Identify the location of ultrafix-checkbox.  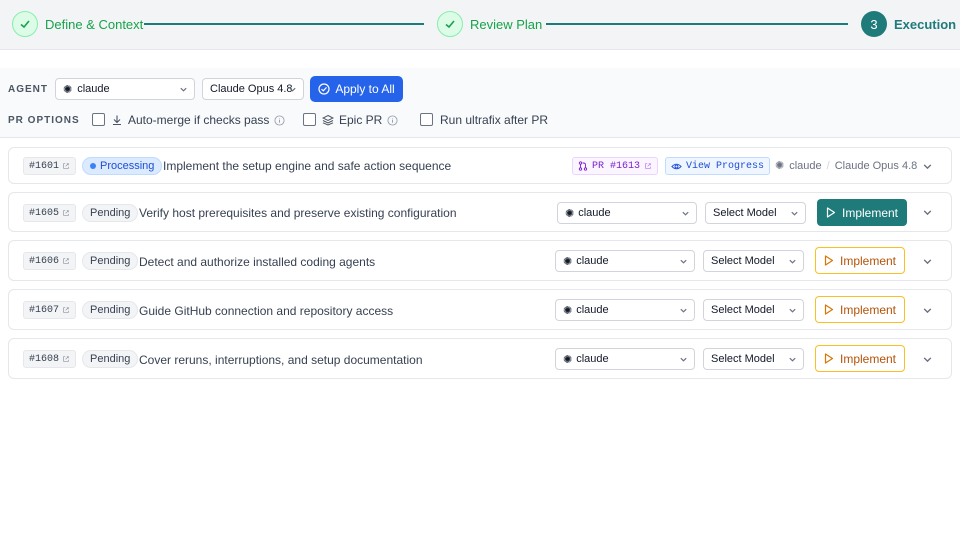
(426, 119).